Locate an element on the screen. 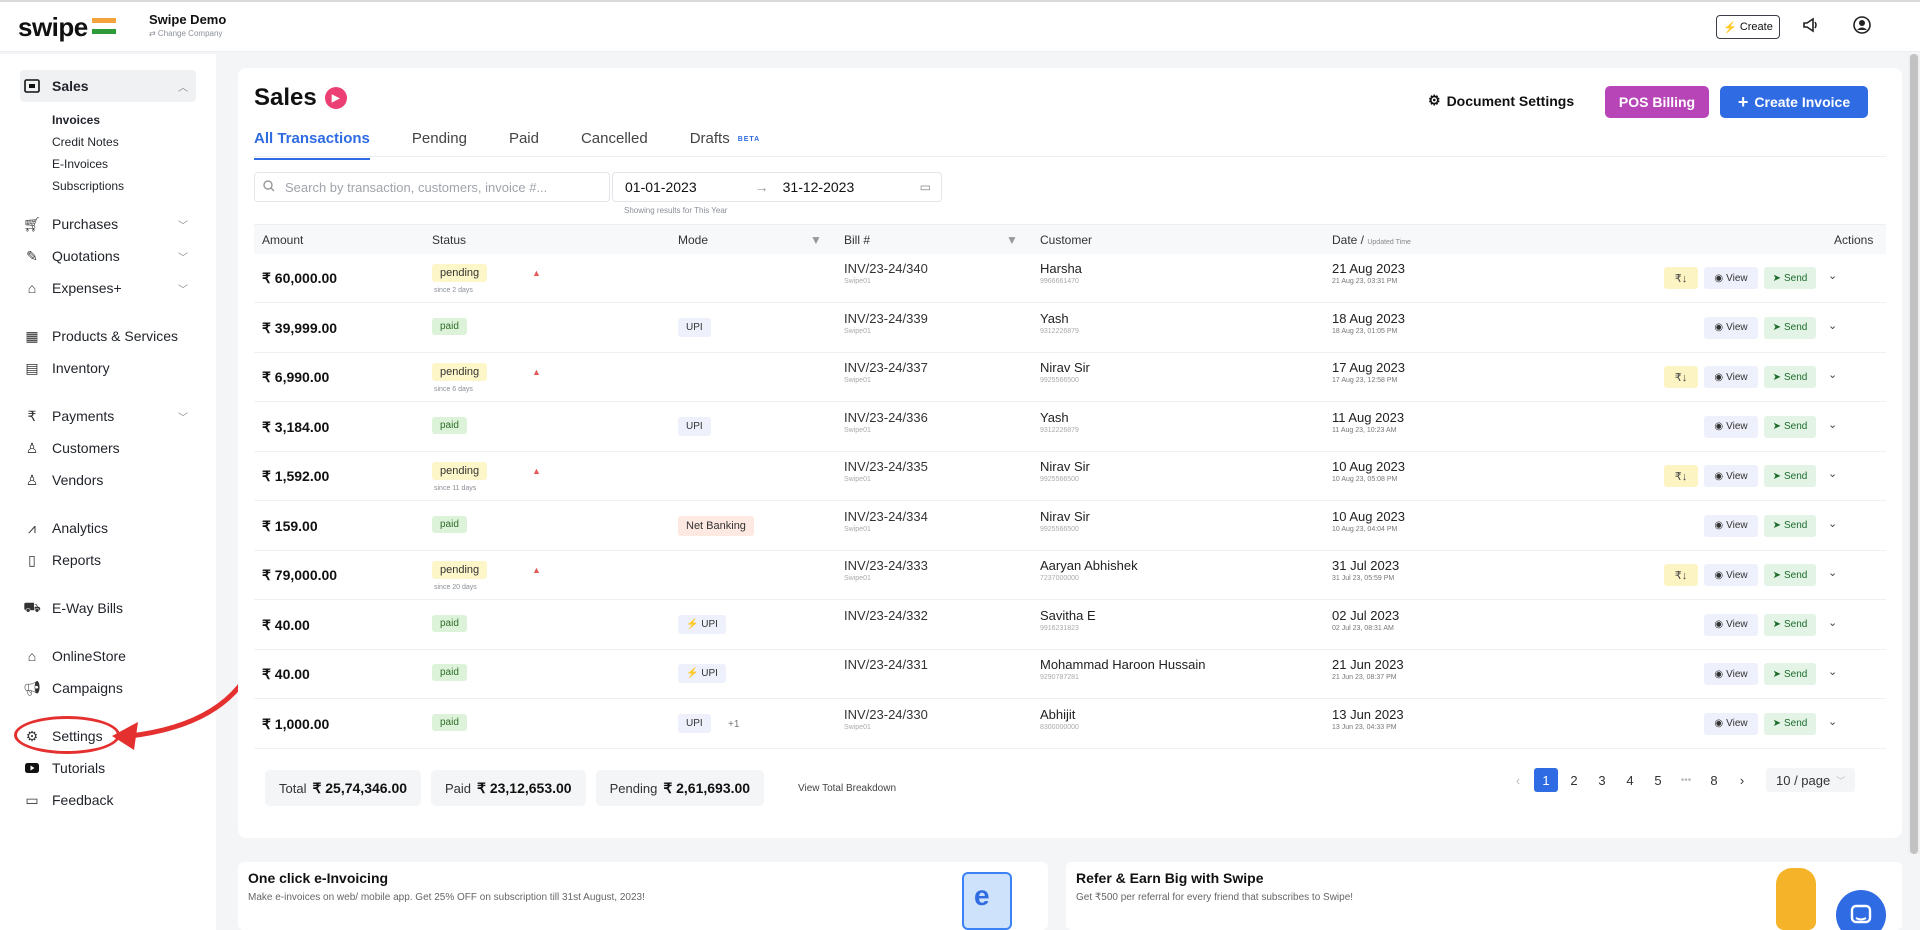  sidebar-sub-credit-notes: Credit Notes is located at coordinates (85, 142).